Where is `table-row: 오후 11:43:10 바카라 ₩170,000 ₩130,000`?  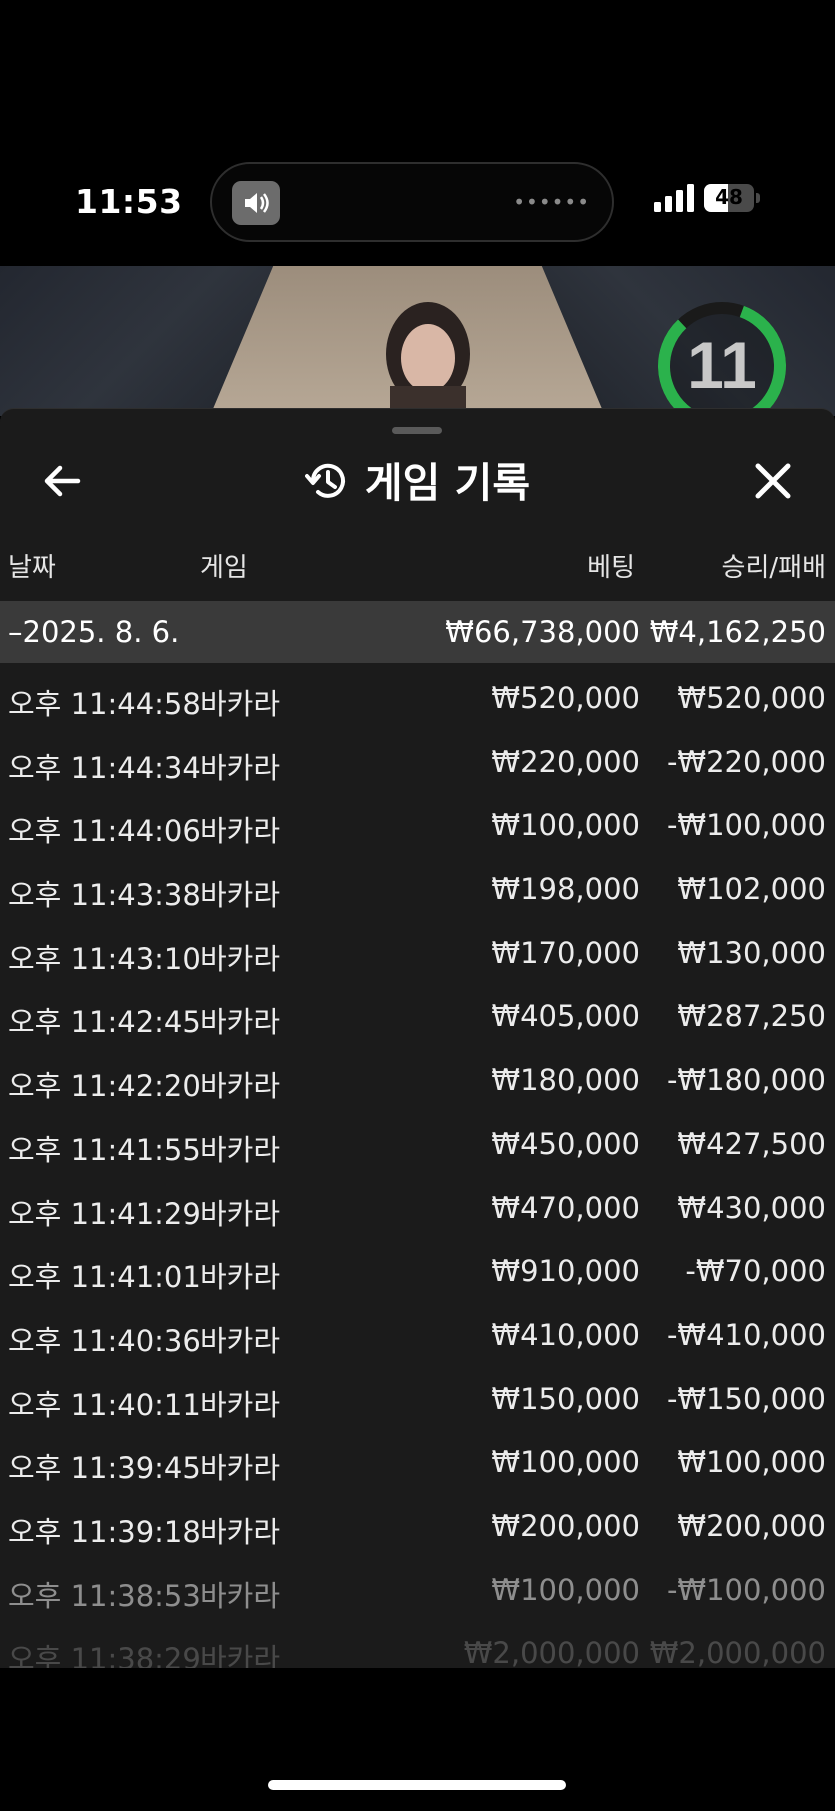
table-row: 오후 11:43:10 바카라 ₩170,000 ₩130,000 is located at coordinates (417, 958).